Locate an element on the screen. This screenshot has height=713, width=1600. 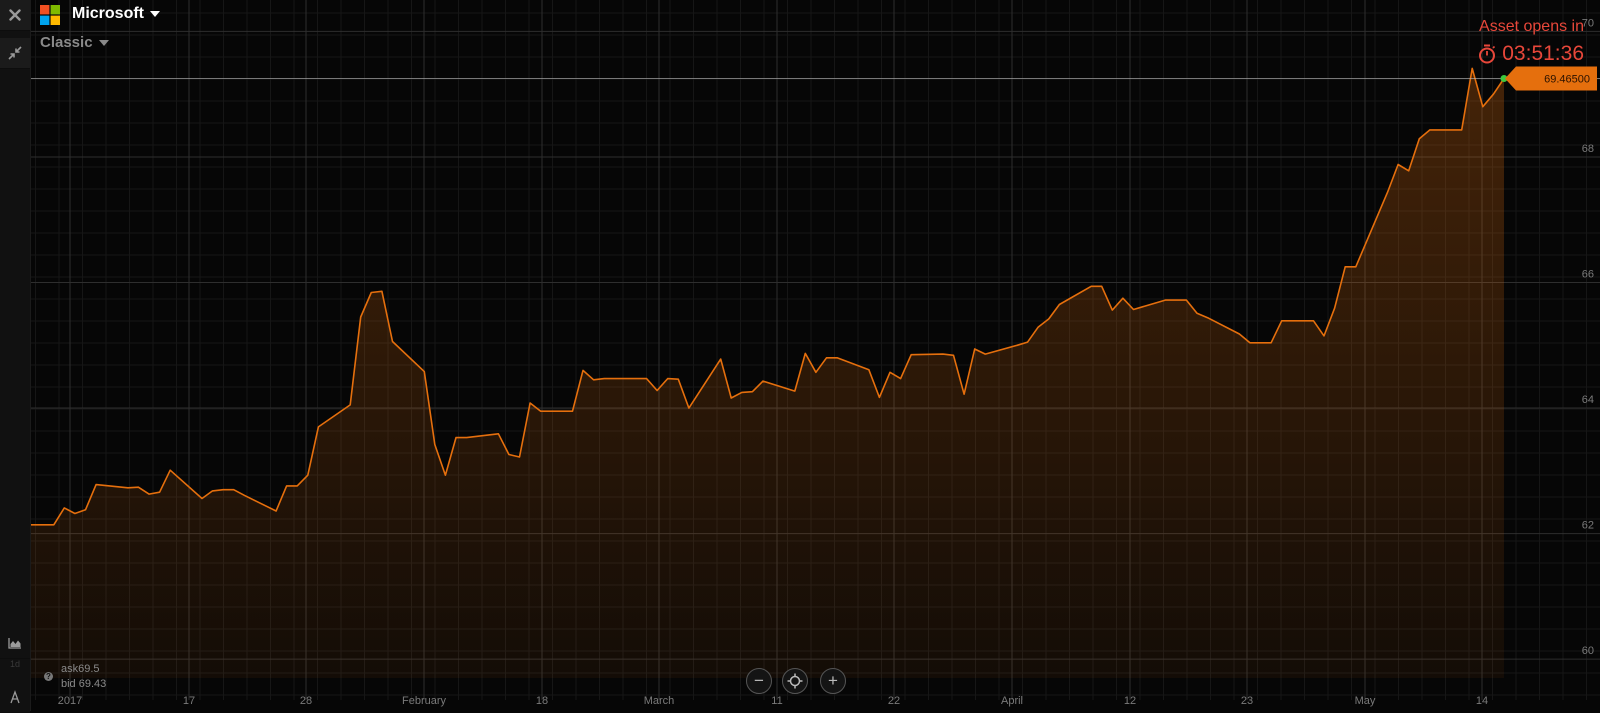
period-label: 1d is located at coordinates (15, 664).